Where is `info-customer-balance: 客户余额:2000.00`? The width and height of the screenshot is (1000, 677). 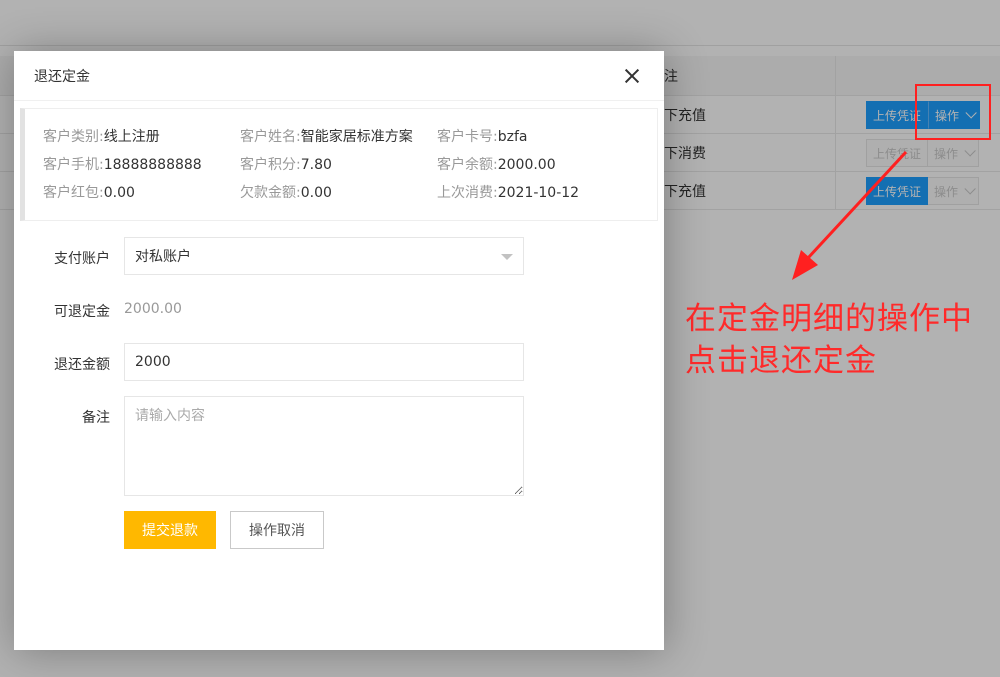
info-customer-balance: 客户余额:2000.00 is located at coordinates (496, 165).